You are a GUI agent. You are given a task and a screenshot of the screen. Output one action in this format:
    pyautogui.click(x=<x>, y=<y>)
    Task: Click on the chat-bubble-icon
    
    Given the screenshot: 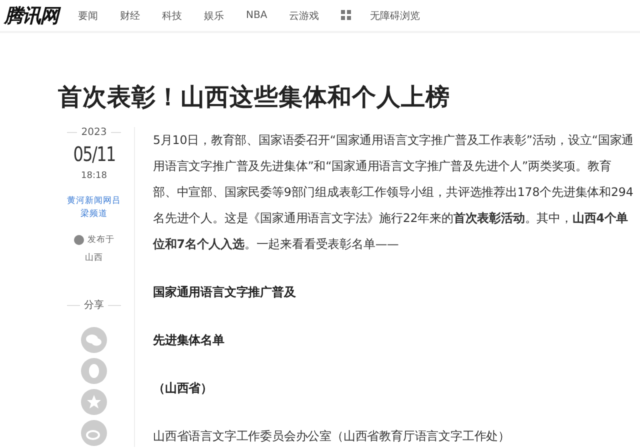 What is the action you would take?
    pyautogui.click(x=94, y=340)
    